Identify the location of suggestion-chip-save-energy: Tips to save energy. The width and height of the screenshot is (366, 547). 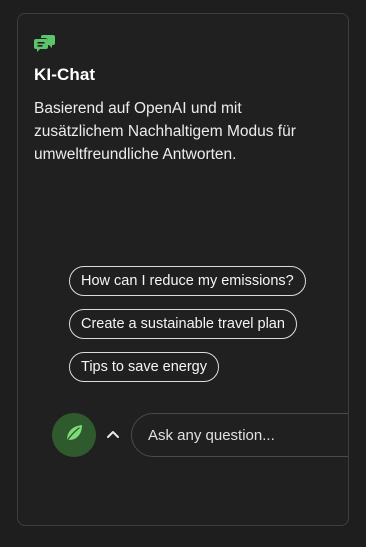
(144, 367).